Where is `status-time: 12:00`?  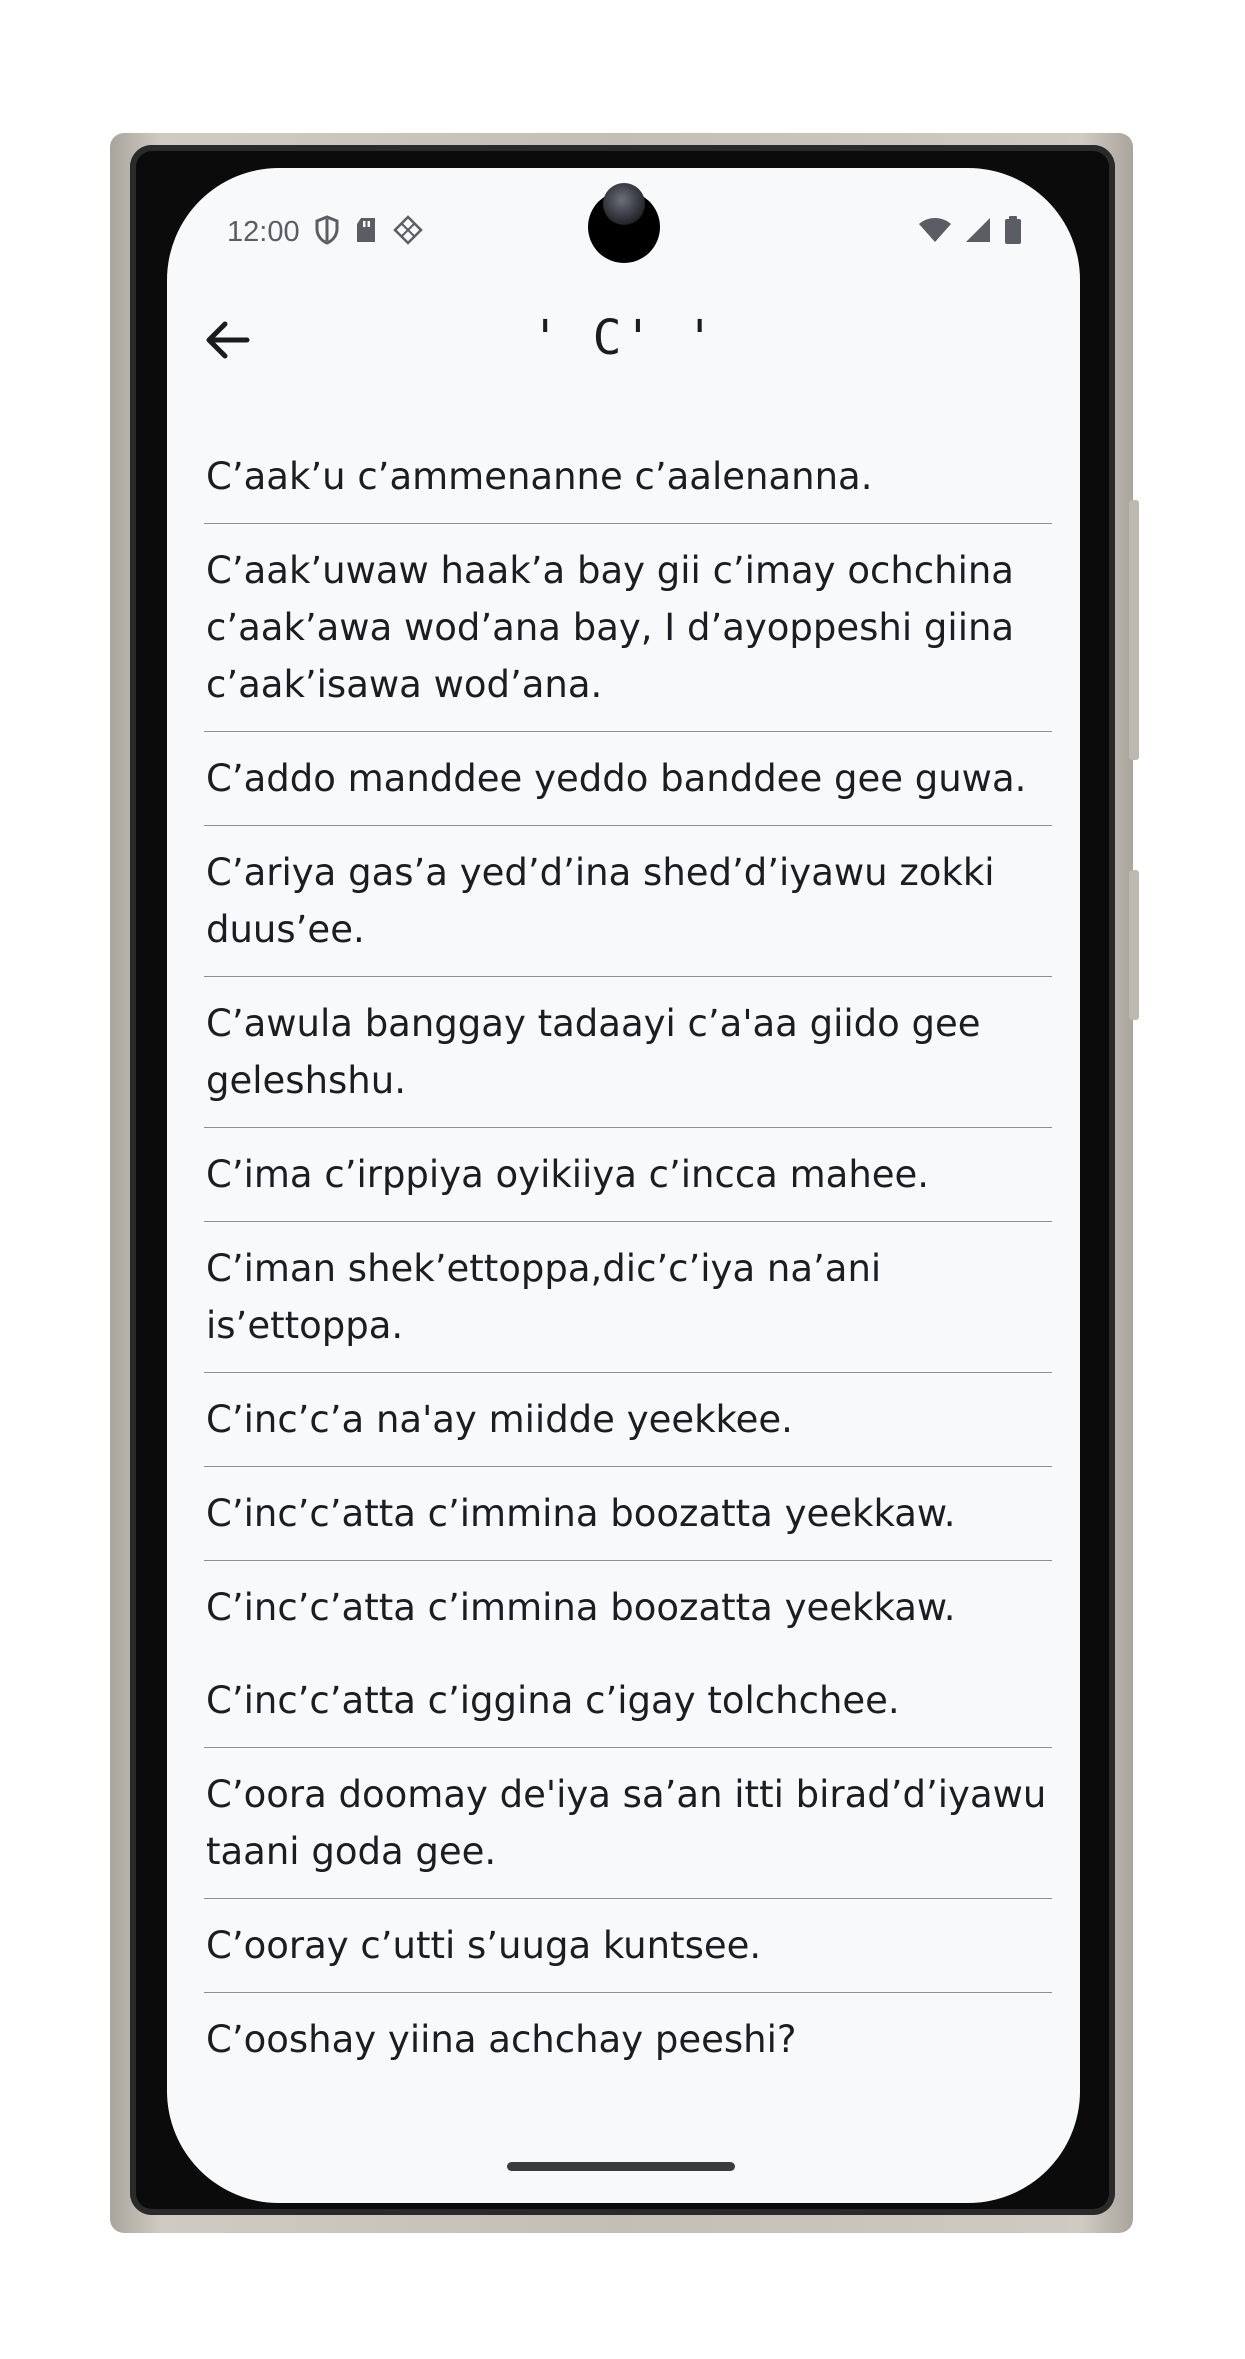 status-time: 12:00 is located at coordinates (263, 231).